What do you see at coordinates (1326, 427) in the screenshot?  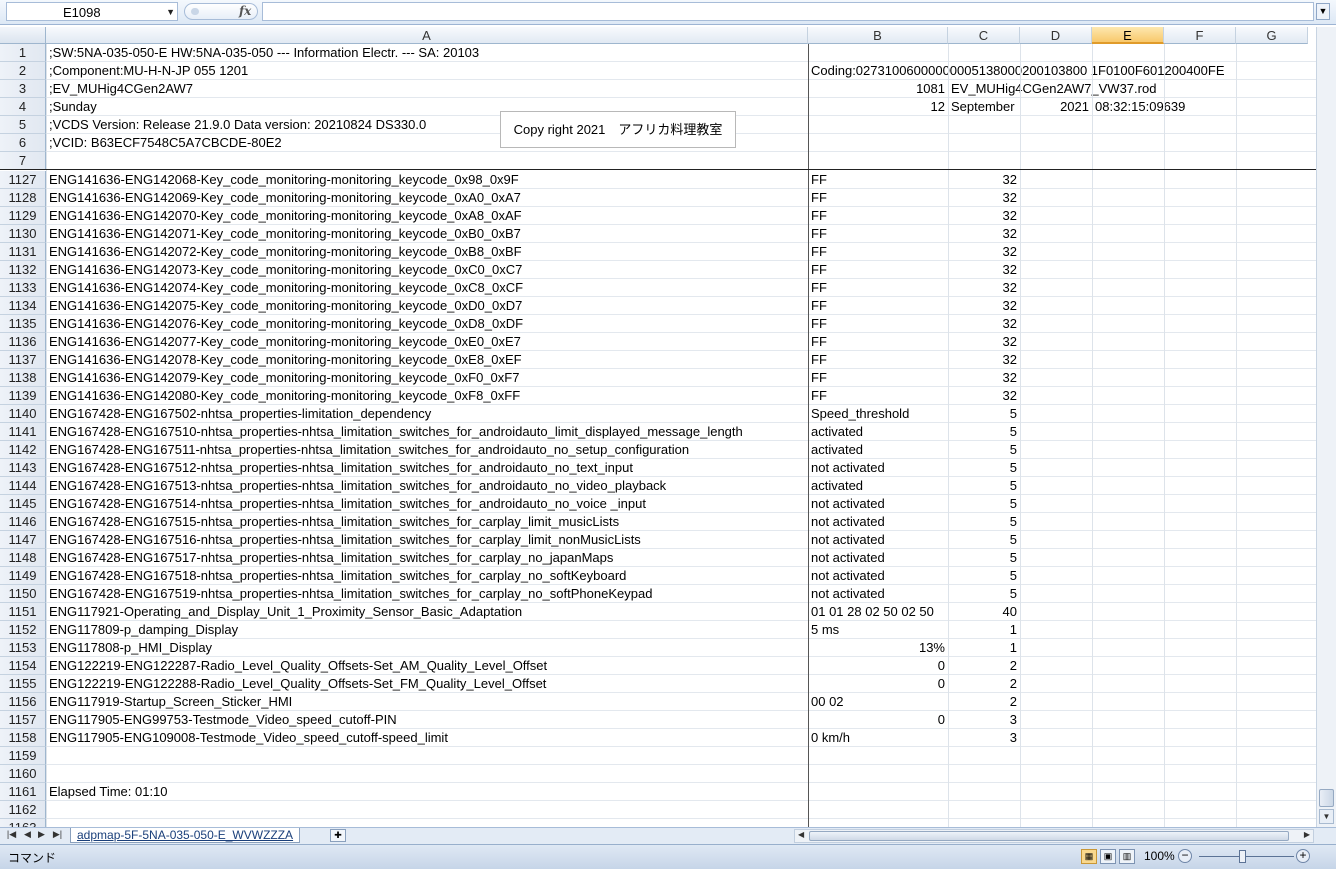 I see `vertical-scrollbar: ▲ ▼` at bounding box center [1326, 427].